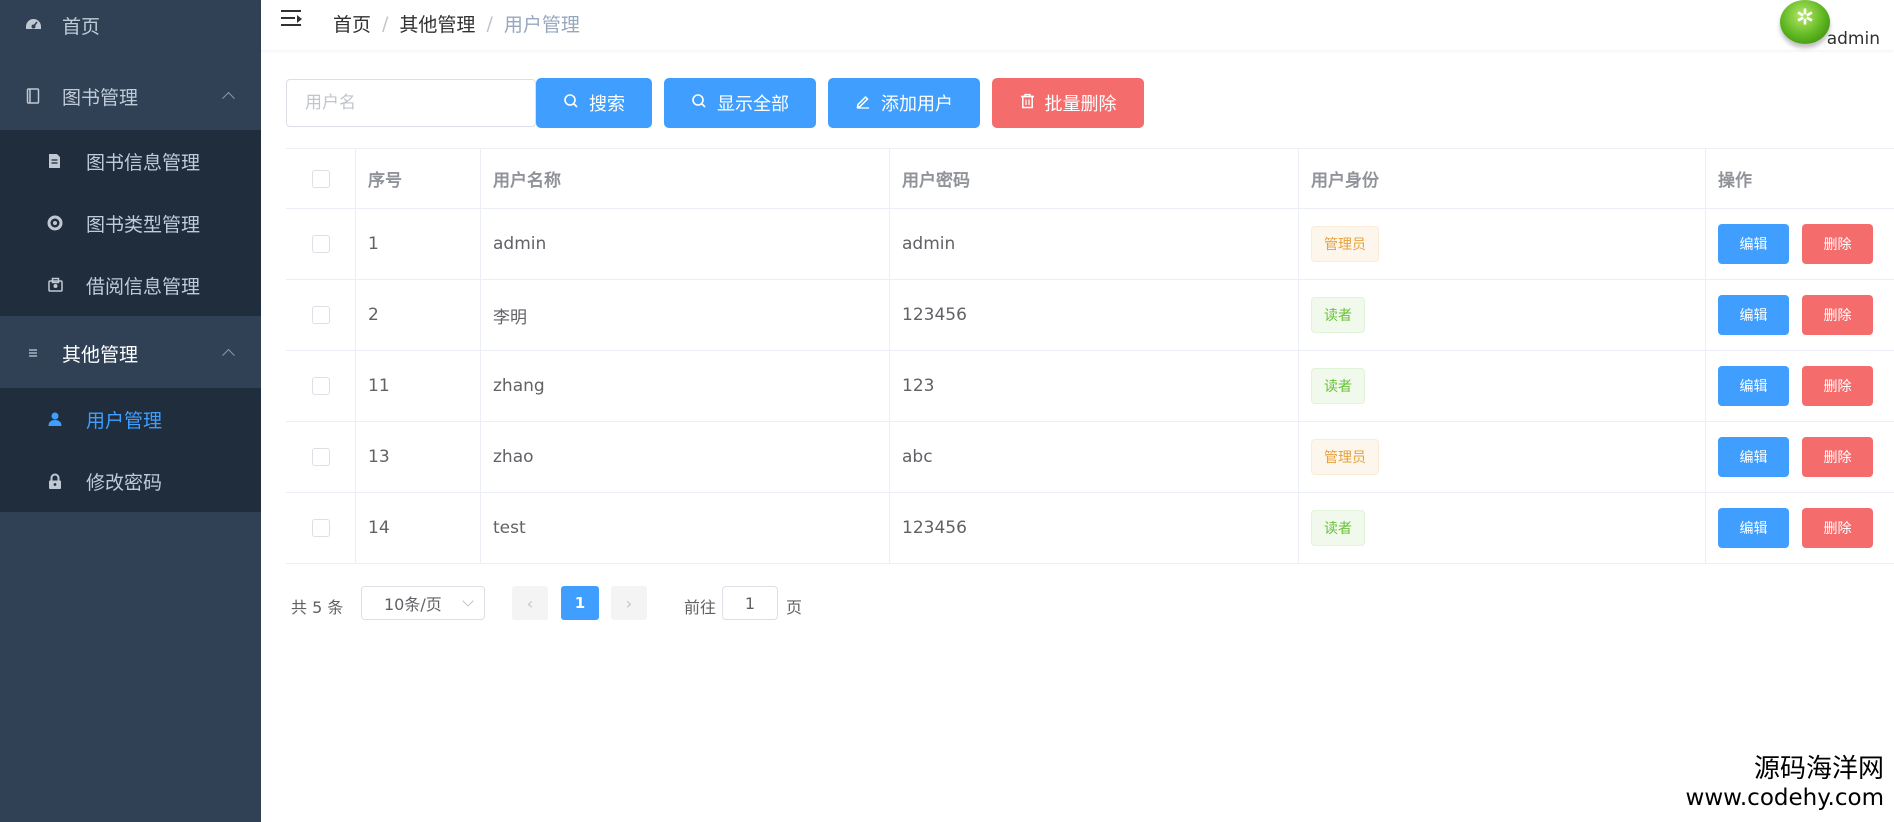 The height and width of the screenshot is (822, 1894). I want to click on table-row: 2 李明 123456 读者 编辑 删除, so click(1090, 315).